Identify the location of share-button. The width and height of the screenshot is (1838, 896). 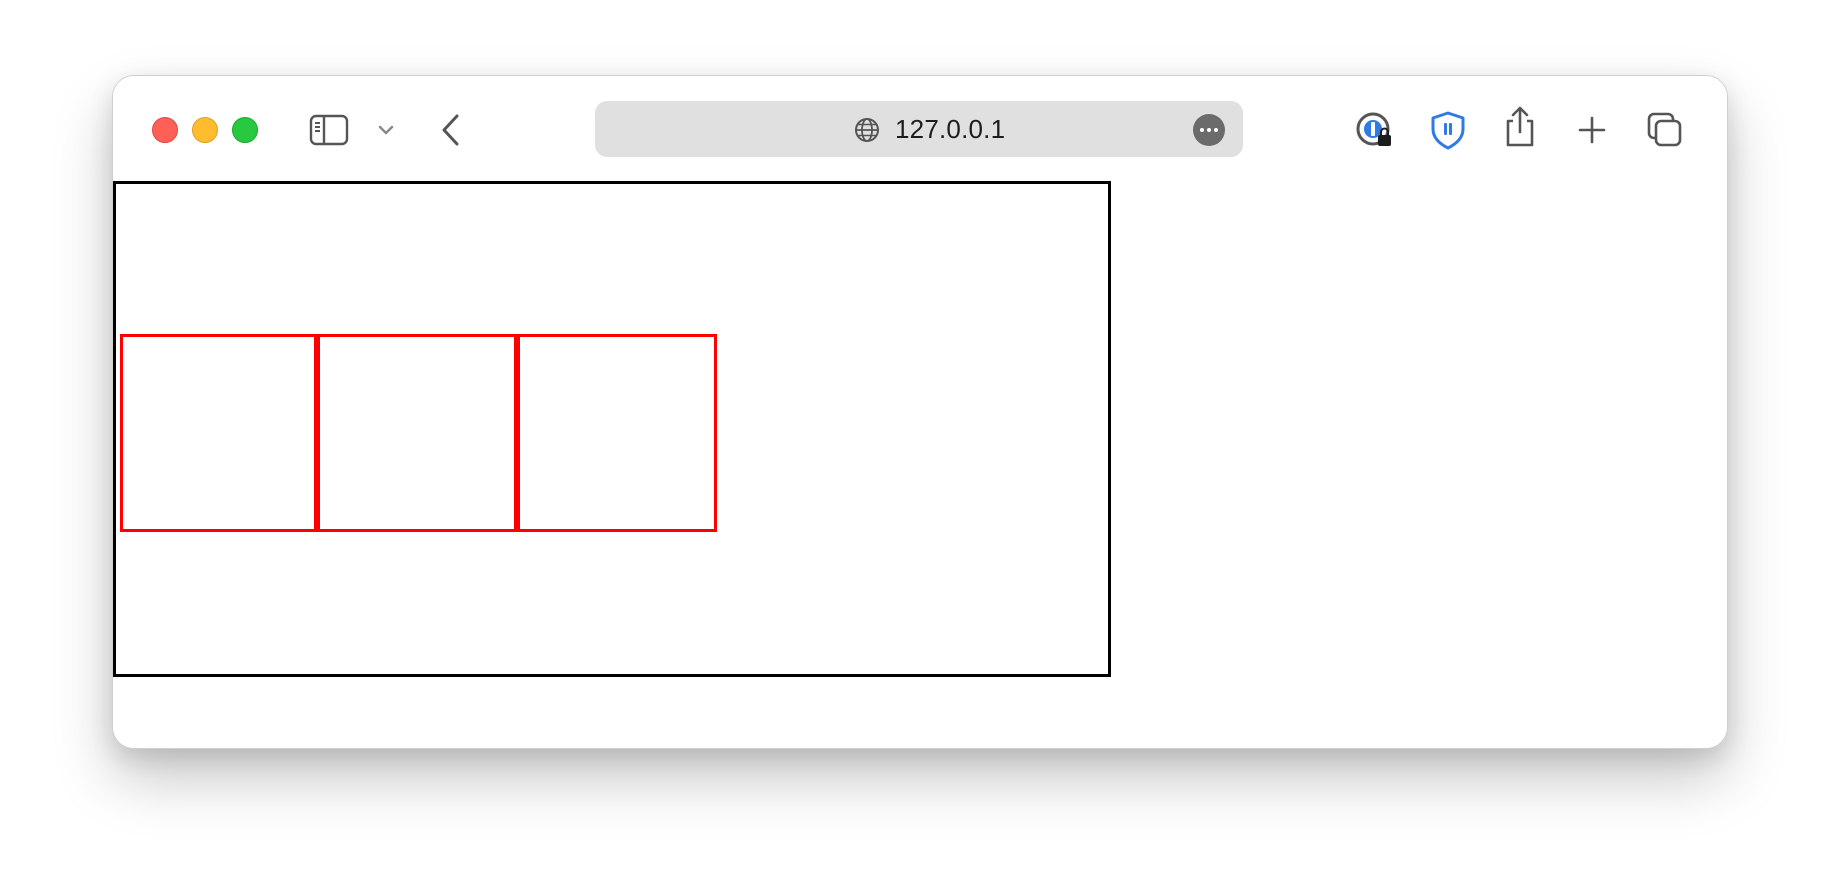
(1520, 127).